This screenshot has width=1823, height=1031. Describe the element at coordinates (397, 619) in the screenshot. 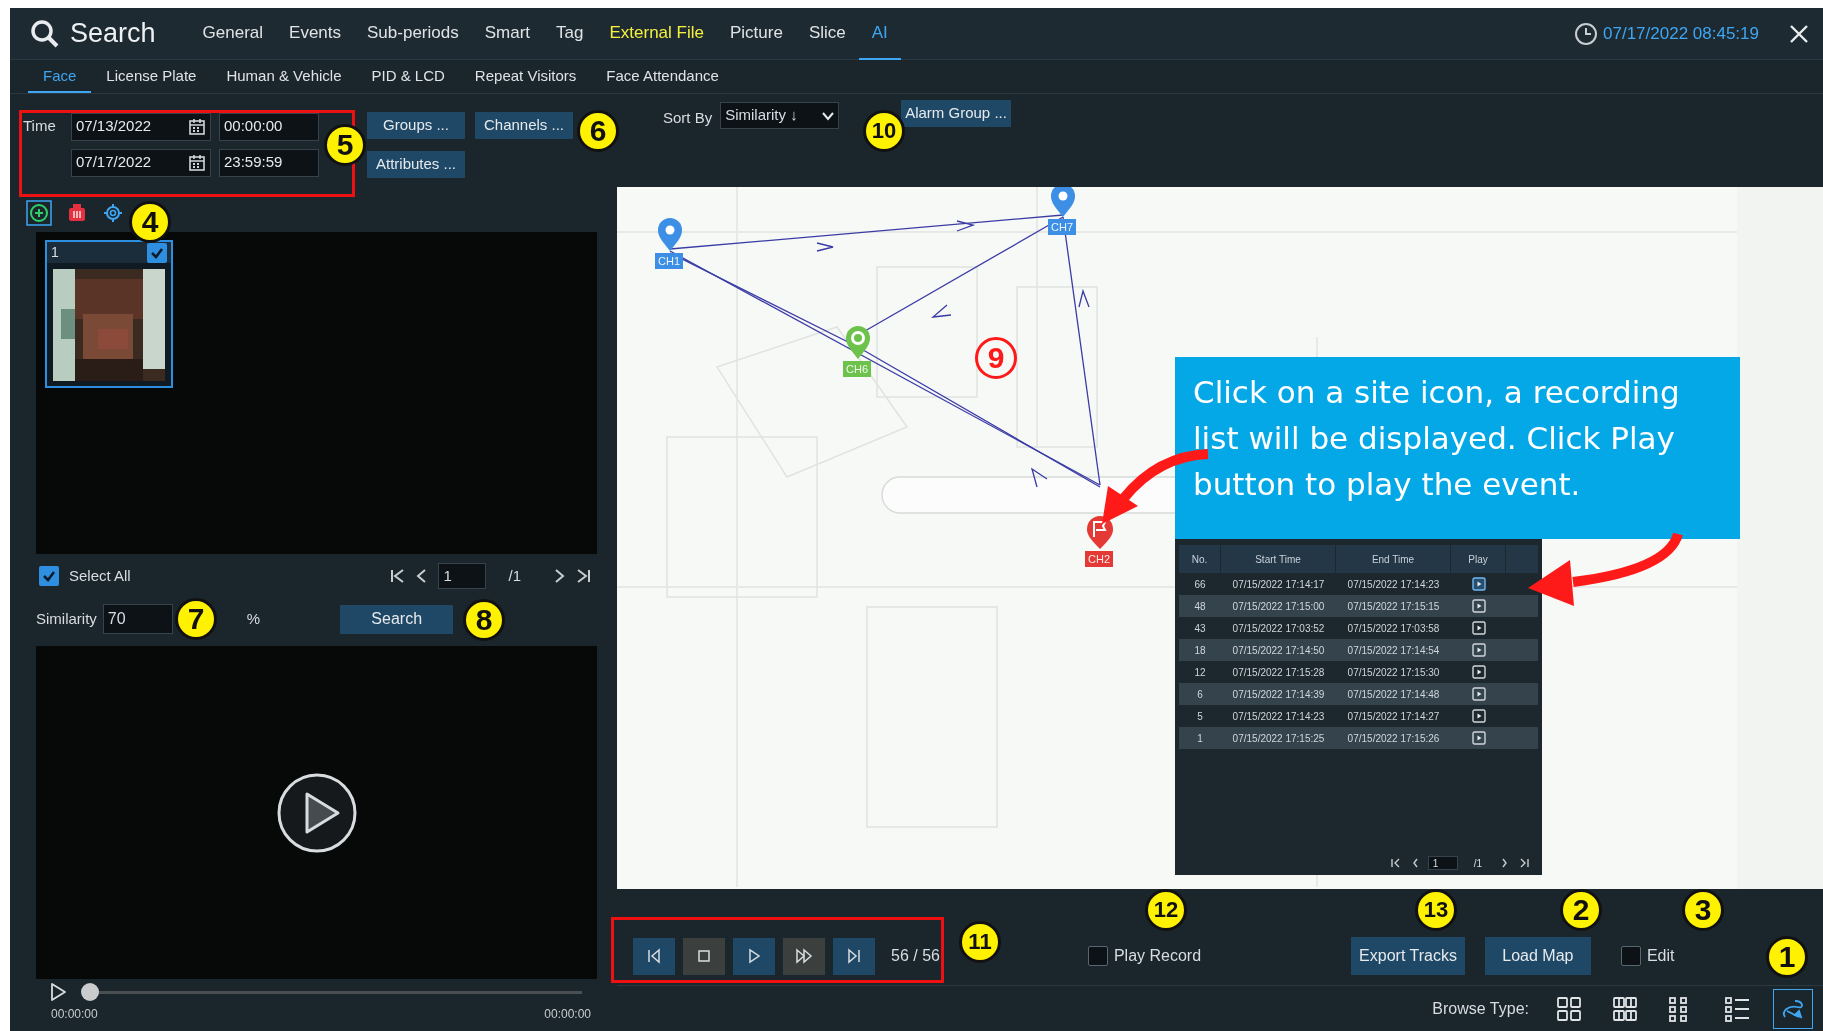

I see `search-button: Search` at that location.